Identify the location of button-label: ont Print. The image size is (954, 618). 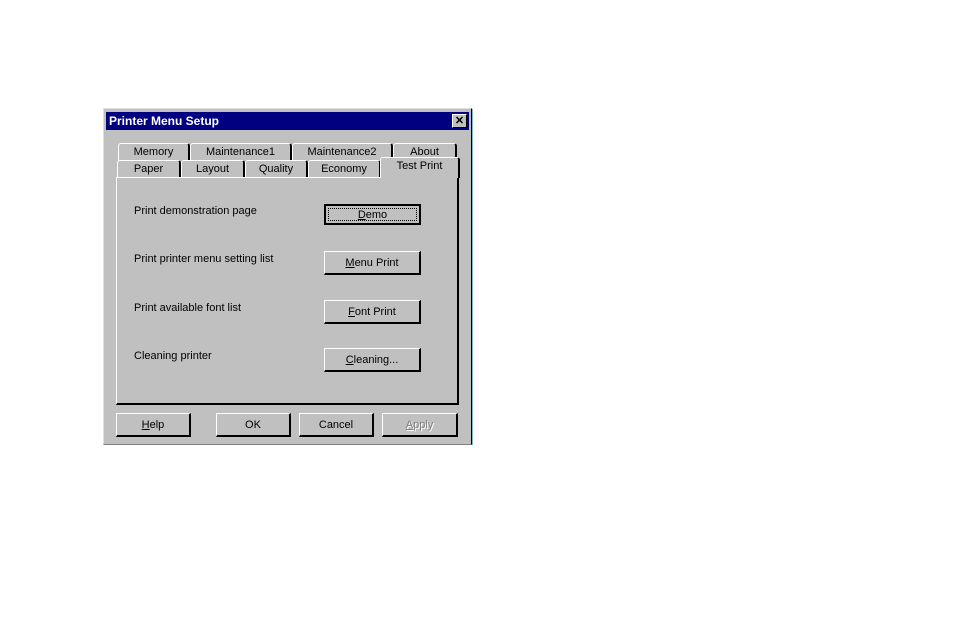
(375, 311).